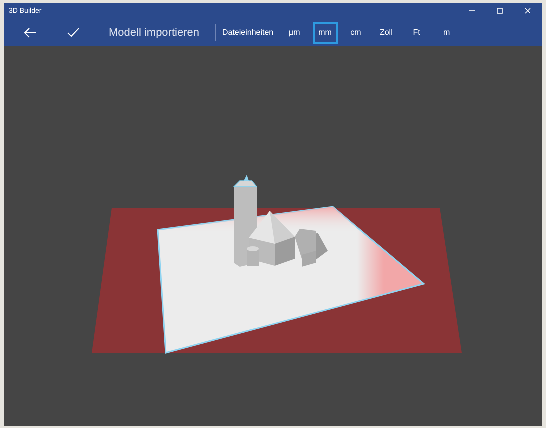 This screenshot has height=428, width=546. Describe the element at coordinates (73, 32) in the screenshot. I see `checkmark-icon` at that location.